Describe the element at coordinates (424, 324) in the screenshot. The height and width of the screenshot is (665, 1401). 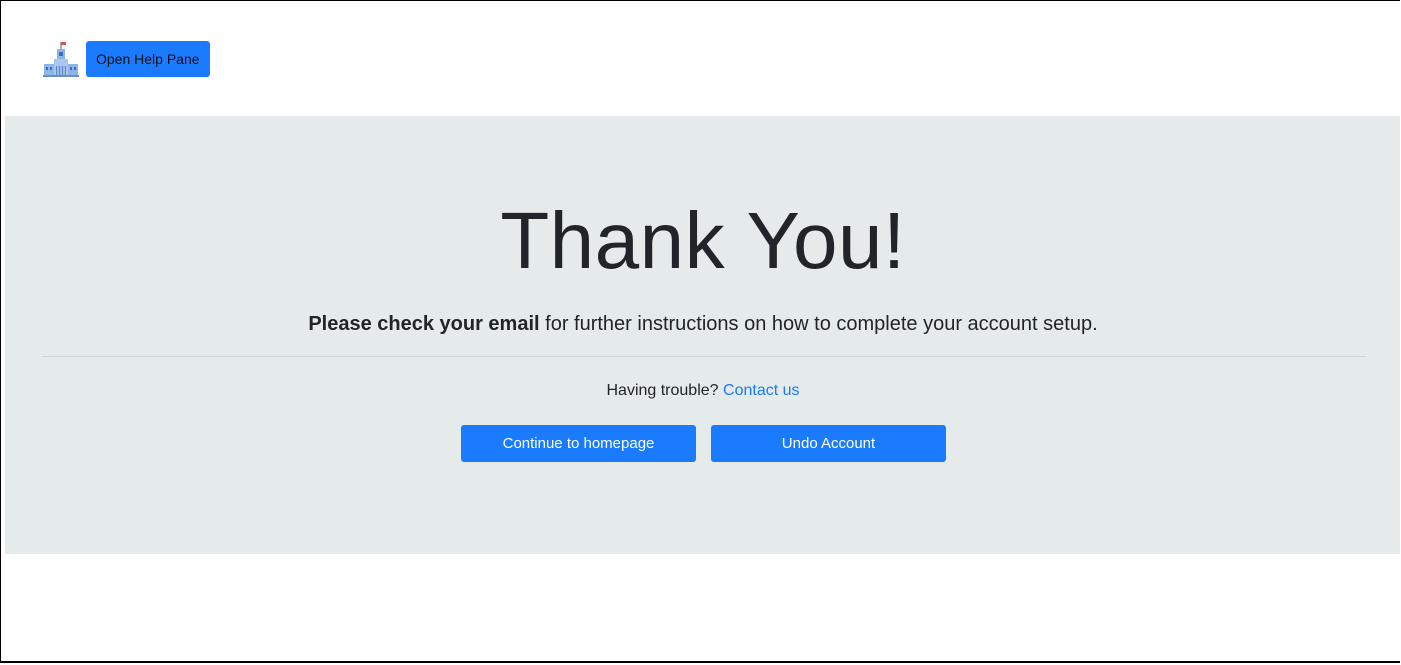
I see `instructions-emphasis: Please check your email` at that location.